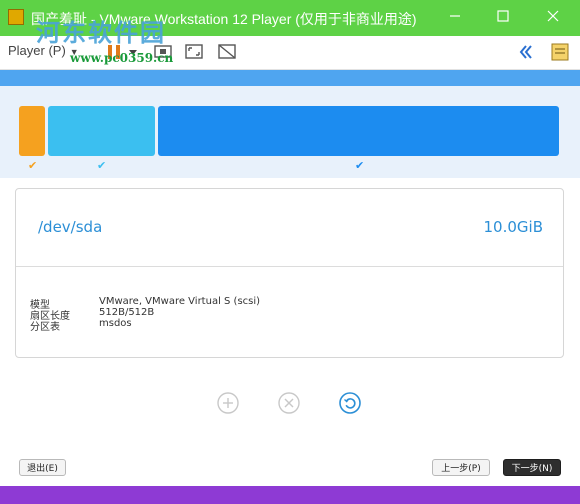  What do you see at coordinates (42, 467) in the screenshot?
I see `quit-button: 退出(E)` at bounding box center [42, 467].